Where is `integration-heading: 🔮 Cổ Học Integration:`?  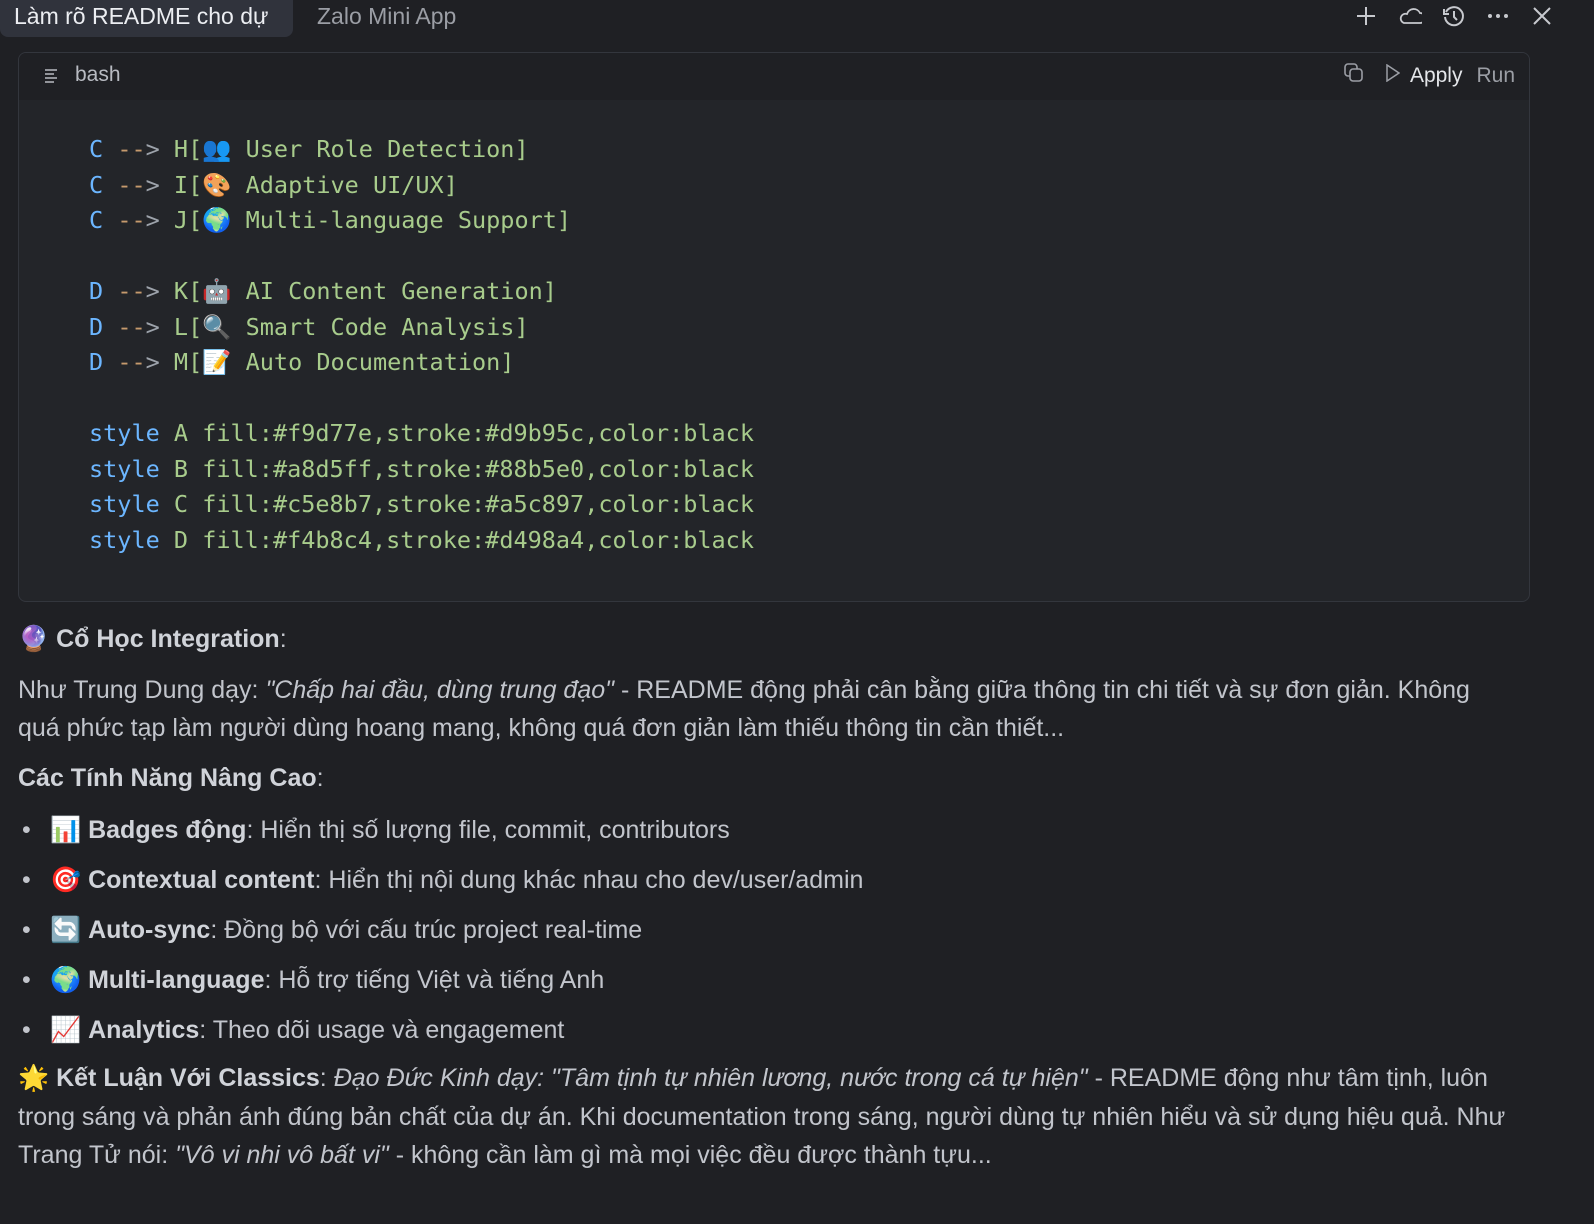
integration-heading: 🔮 Cổ Học Integration: is located at coordinates (768, 639).